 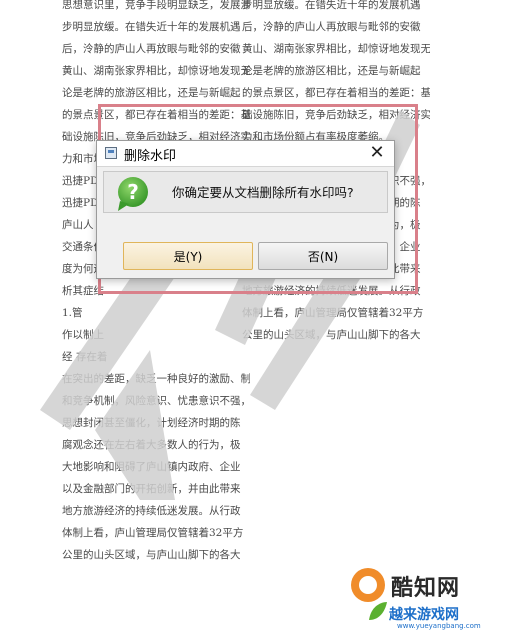 I want to click on site-logo: 酷知网 越来游戏网 www.yueyangbang.com, so click(x=425, y=597).